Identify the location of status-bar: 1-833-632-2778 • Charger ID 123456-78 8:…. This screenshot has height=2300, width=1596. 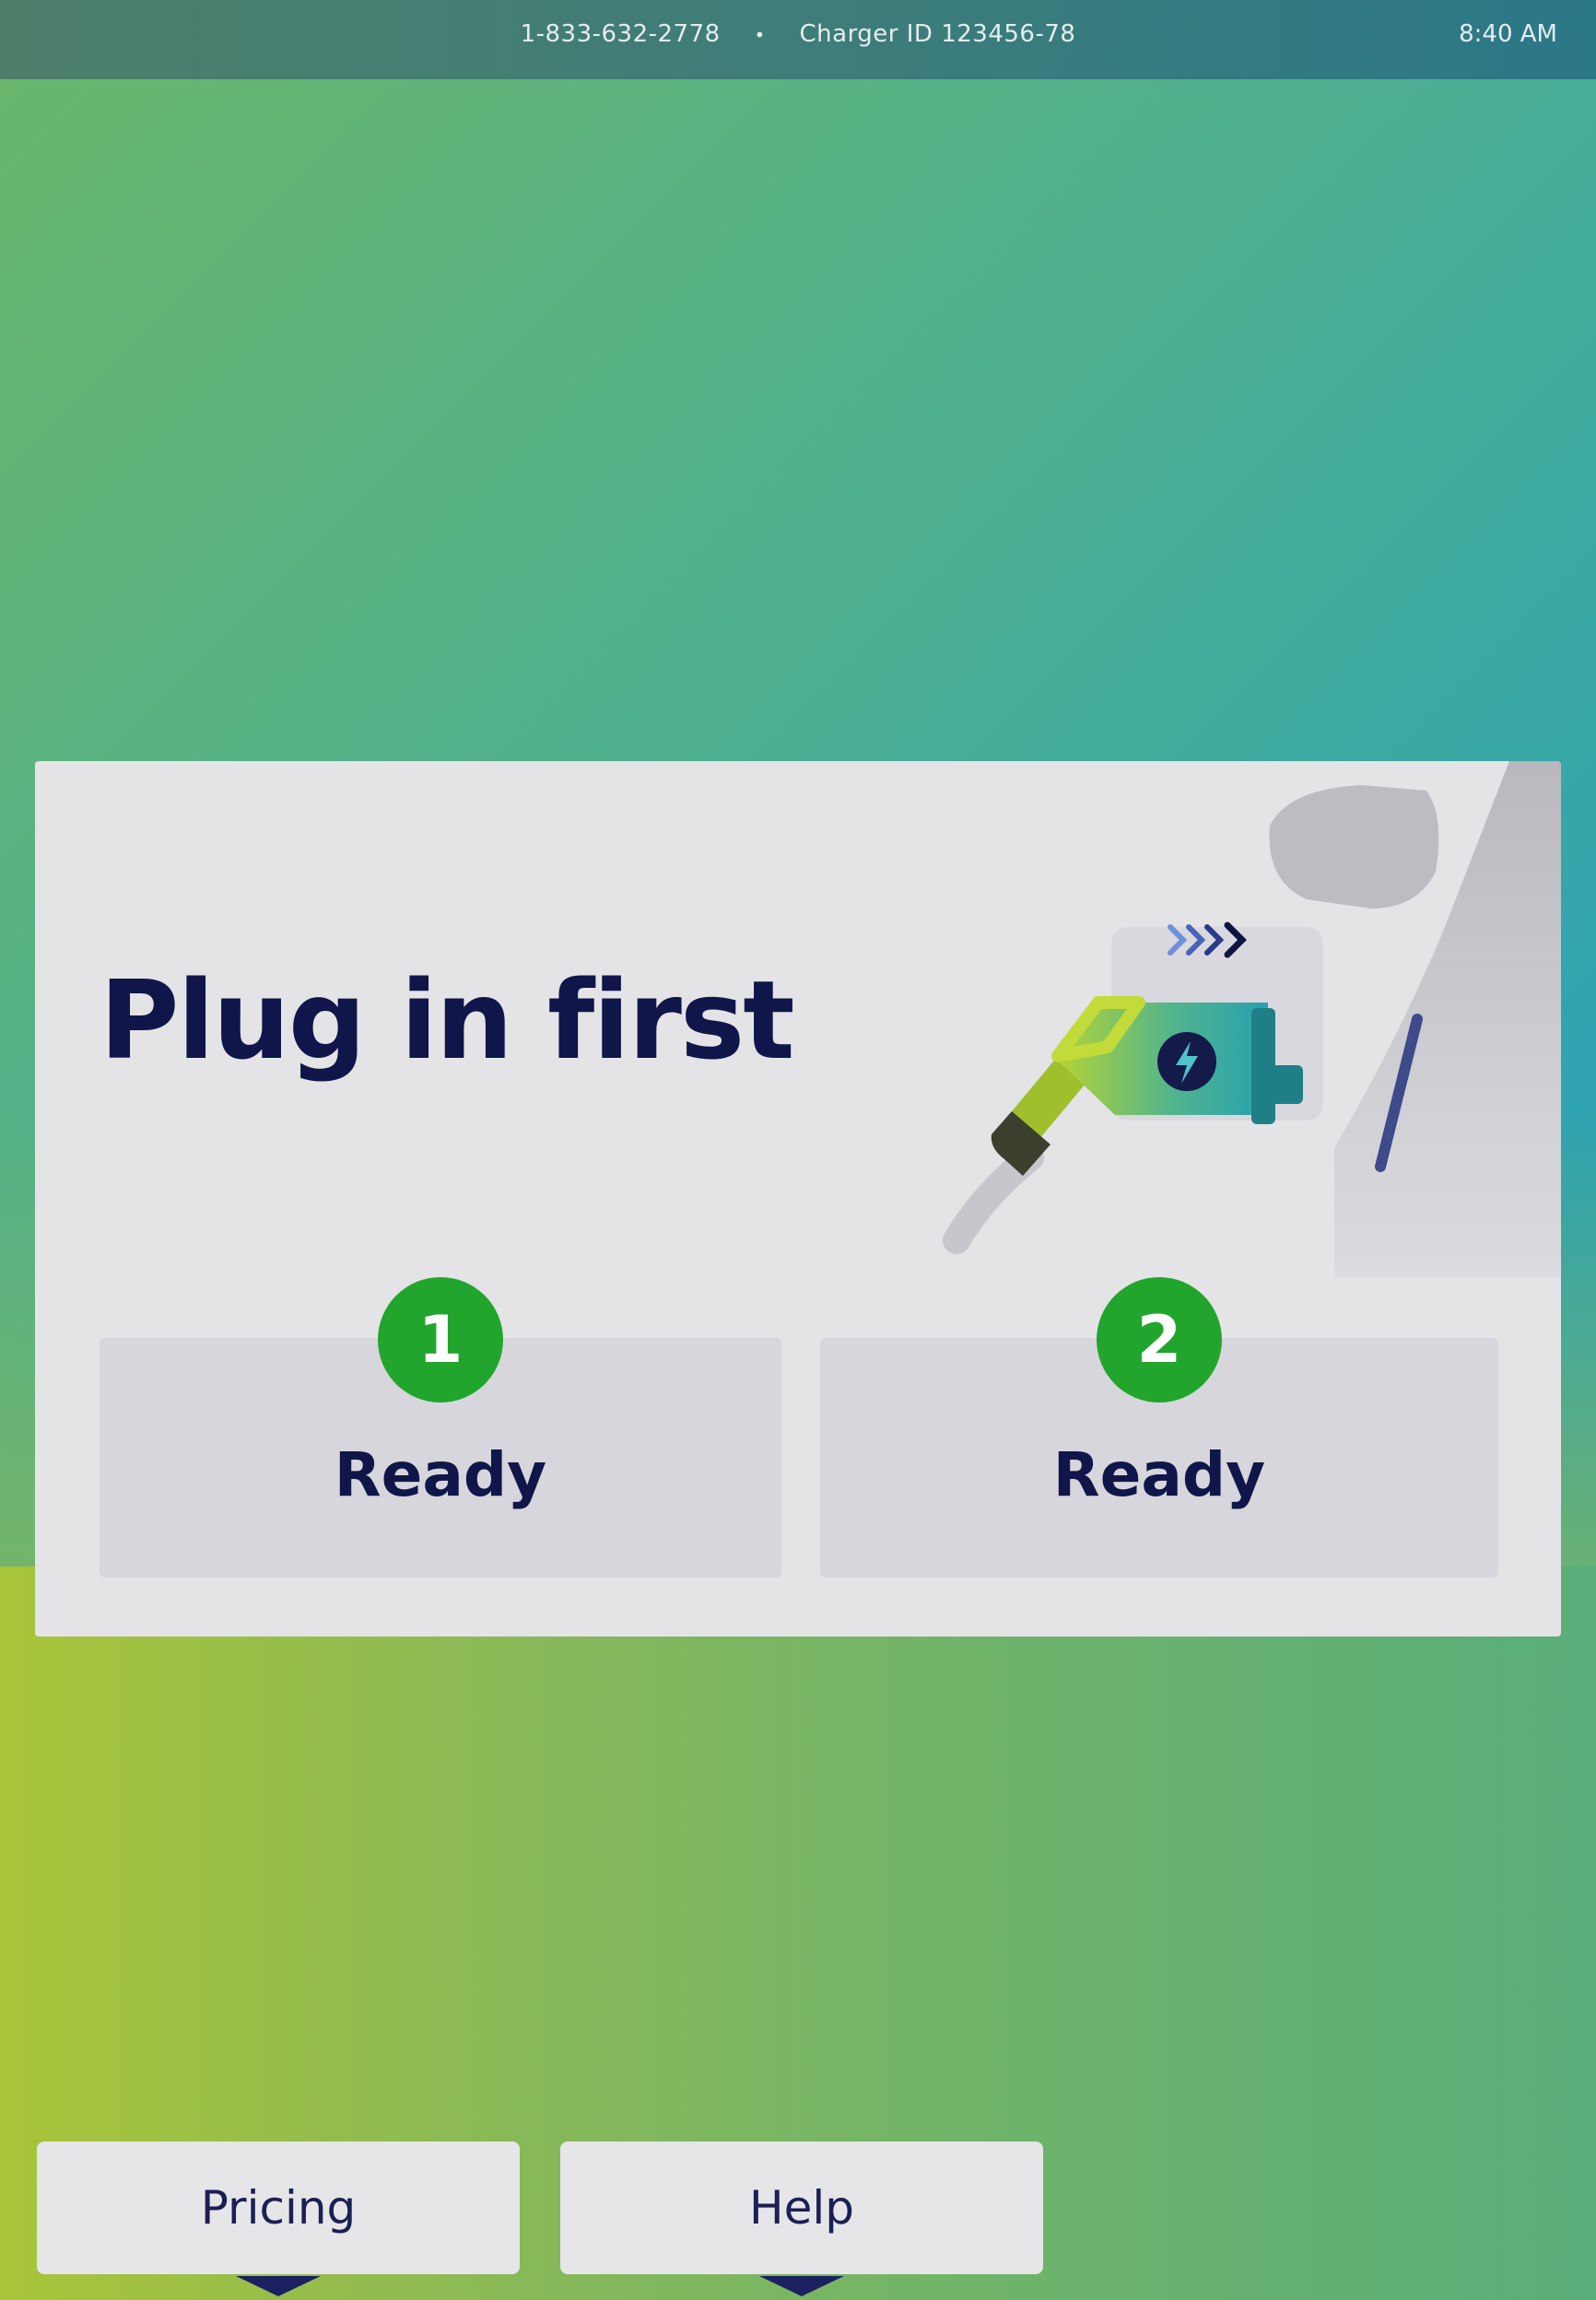
(798, 39).